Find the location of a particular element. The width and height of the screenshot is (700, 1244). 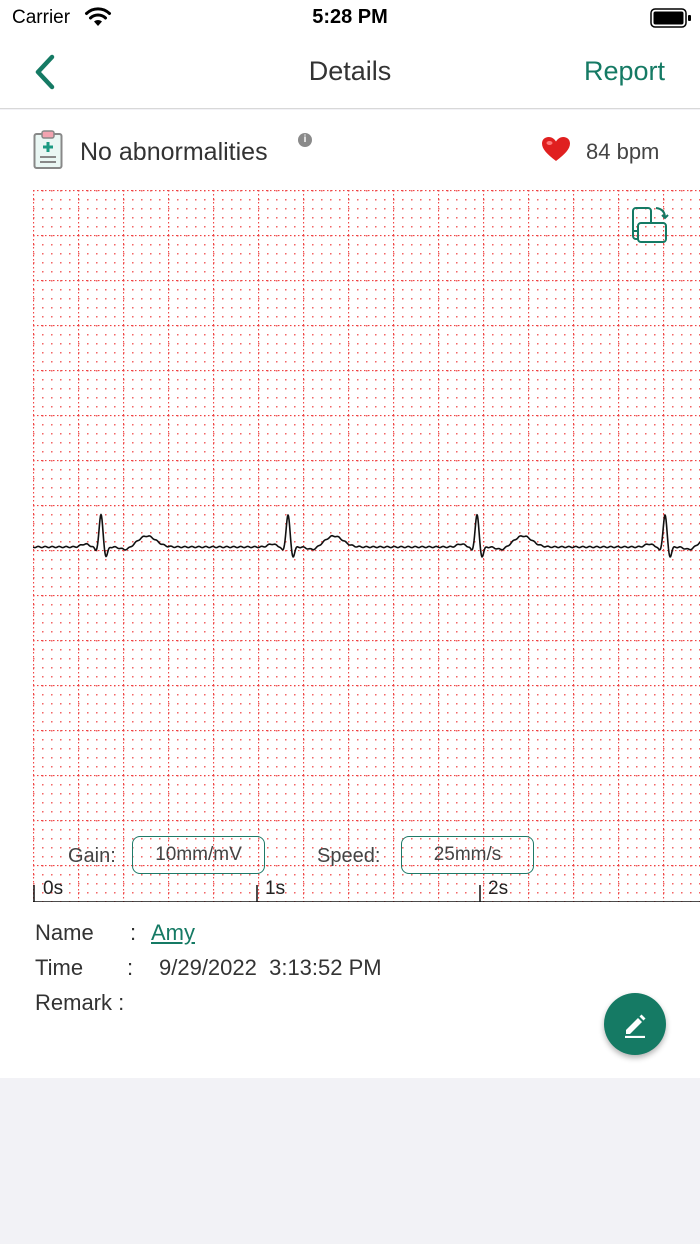

pencil-icon is located at coordinates (635, 1026).